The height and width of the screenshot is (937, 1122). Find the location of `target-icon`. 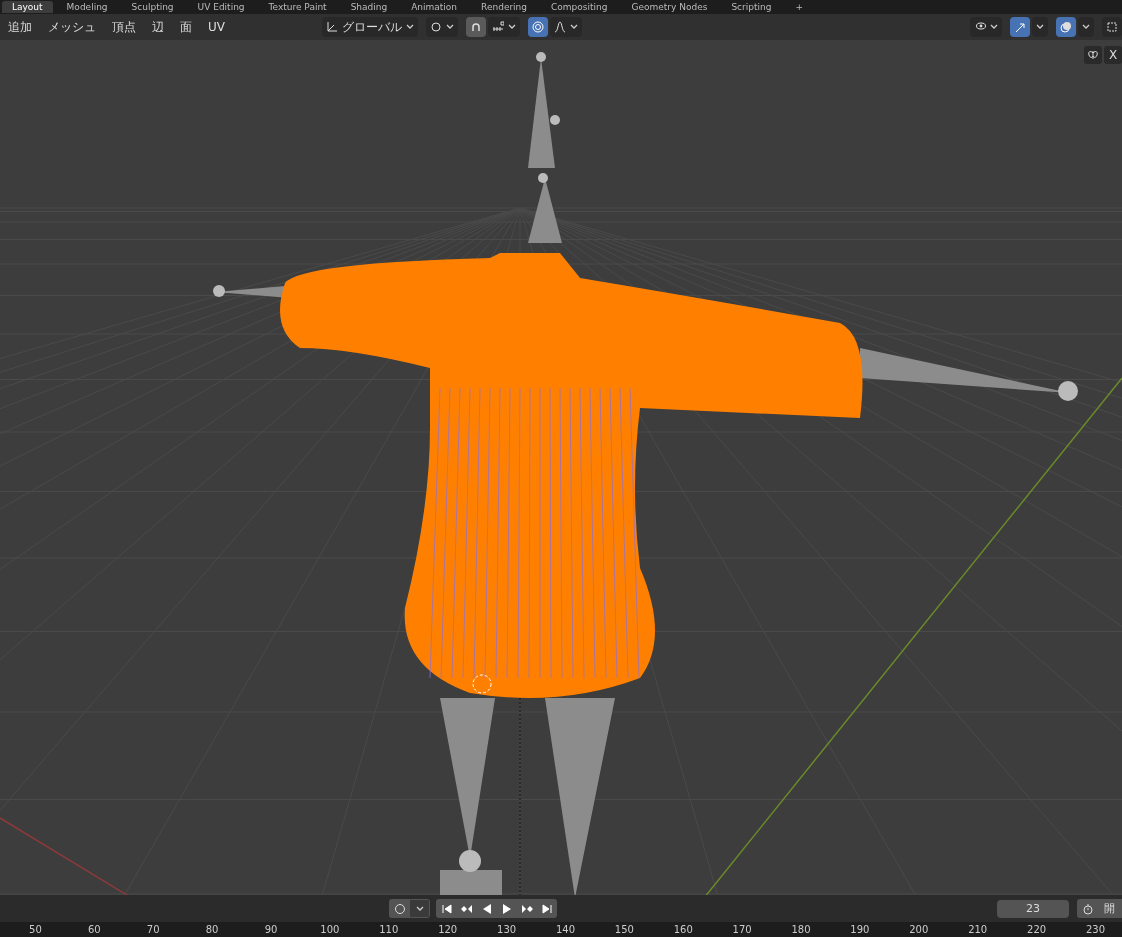

target-icon is located at coordinates (538, 27).